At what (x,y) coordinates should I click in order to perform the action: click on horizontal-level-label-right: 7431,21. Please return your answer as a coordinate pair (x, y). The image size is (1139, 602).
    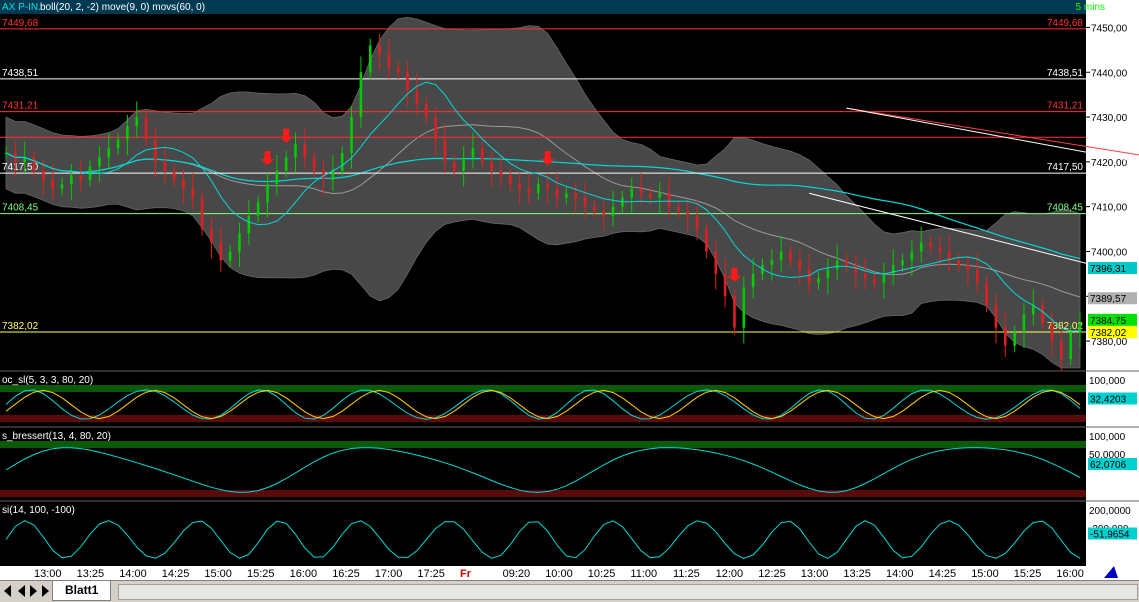
    Looking at the image, I should click on (1065, 106).